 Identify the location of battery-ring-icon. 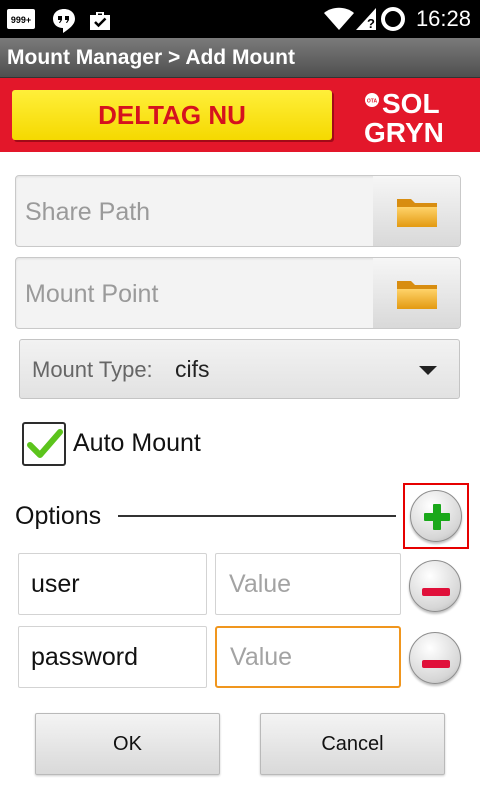
(393, 21).